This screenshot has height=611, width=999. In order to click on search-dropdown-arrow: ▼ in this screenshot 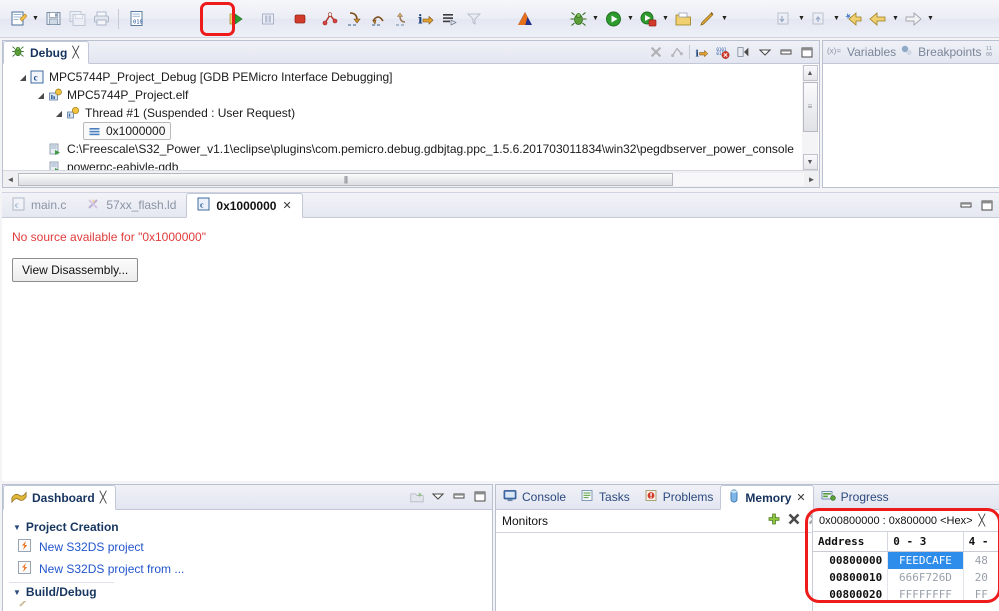, I will do `click(724, 19)`.